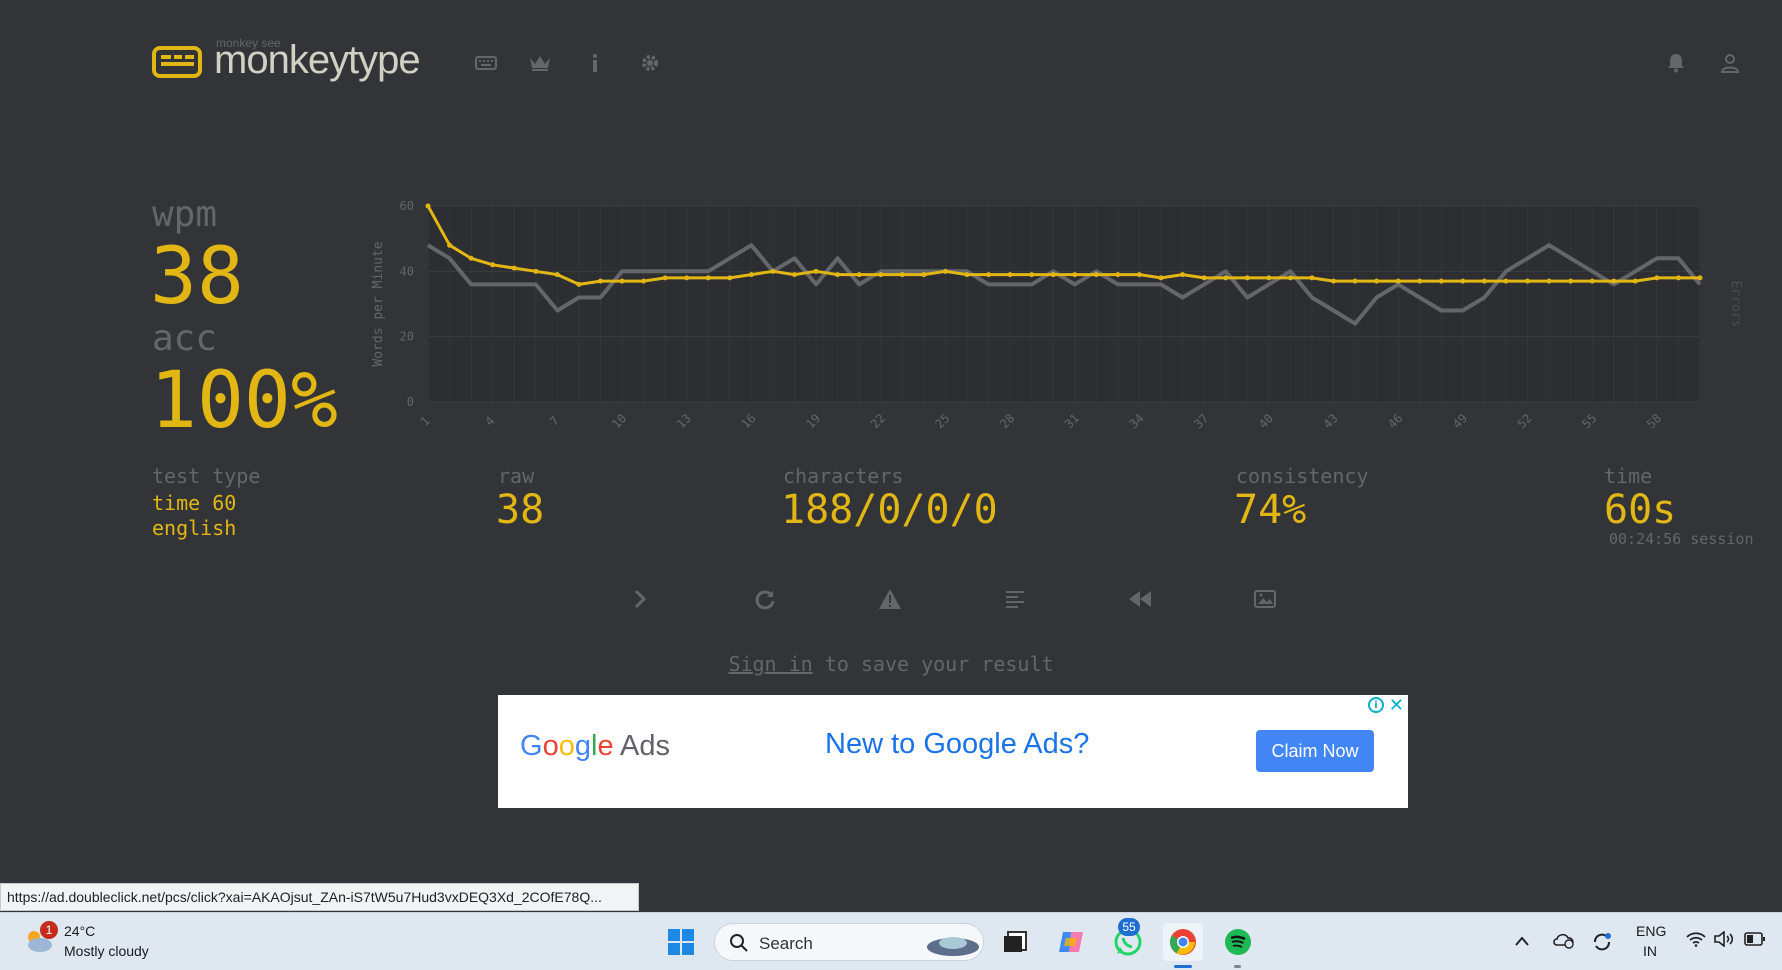 The image size is (1782, 970). What do you see at coordinates (1201, 421) in the screenshot?
I see `chart-x-tick-label: 37` at bounding box center [1201, 421].